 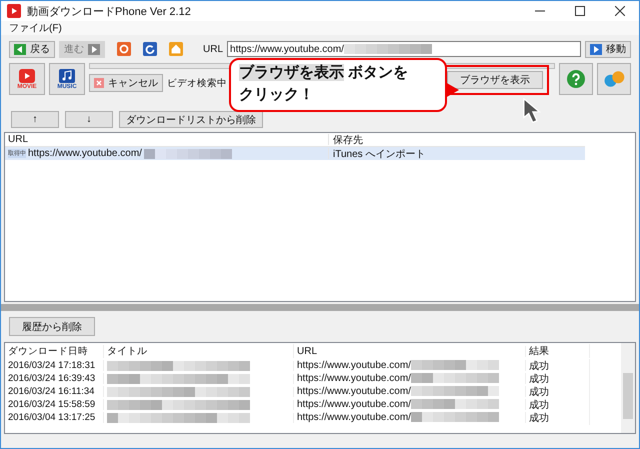 I want to click on play-icon, so click(x=596, y=49).